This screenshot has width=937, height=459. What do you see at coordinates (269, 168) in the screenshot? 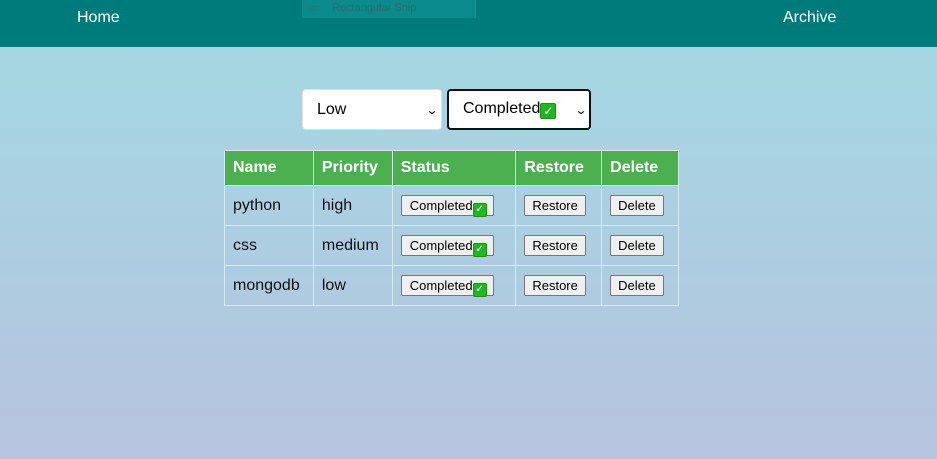
I see `header-name: Name` at bounding box center [269, 168].